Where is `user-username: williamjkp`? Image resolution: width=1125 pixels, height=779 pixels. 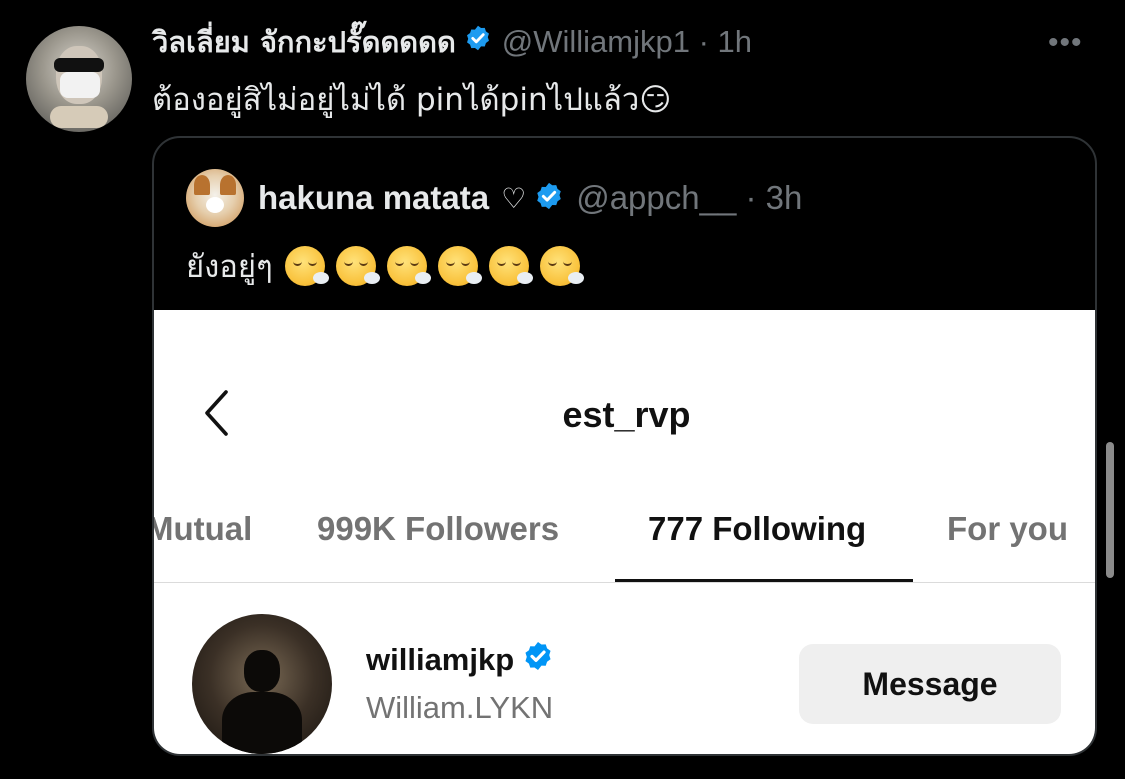 user-username: williamjkp is located at coordinates (460, 660).